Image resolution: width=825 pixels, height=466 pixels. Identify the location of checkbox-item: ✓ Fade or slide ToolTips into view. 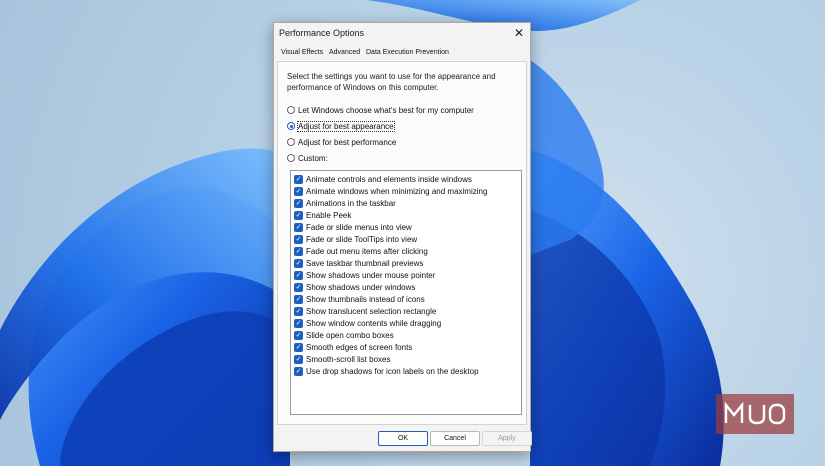
(355, 239).